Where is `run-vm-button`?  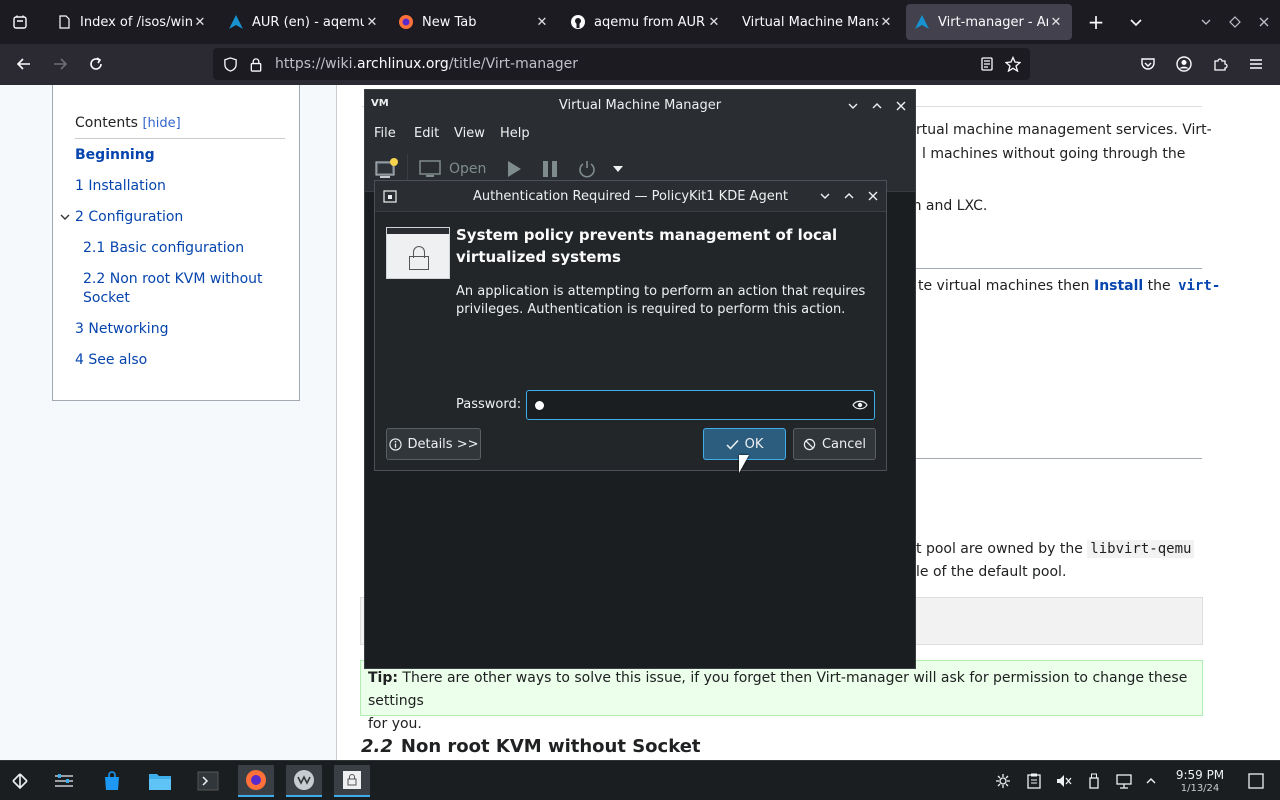
run-vm-button is located at coordinates (514, 169).